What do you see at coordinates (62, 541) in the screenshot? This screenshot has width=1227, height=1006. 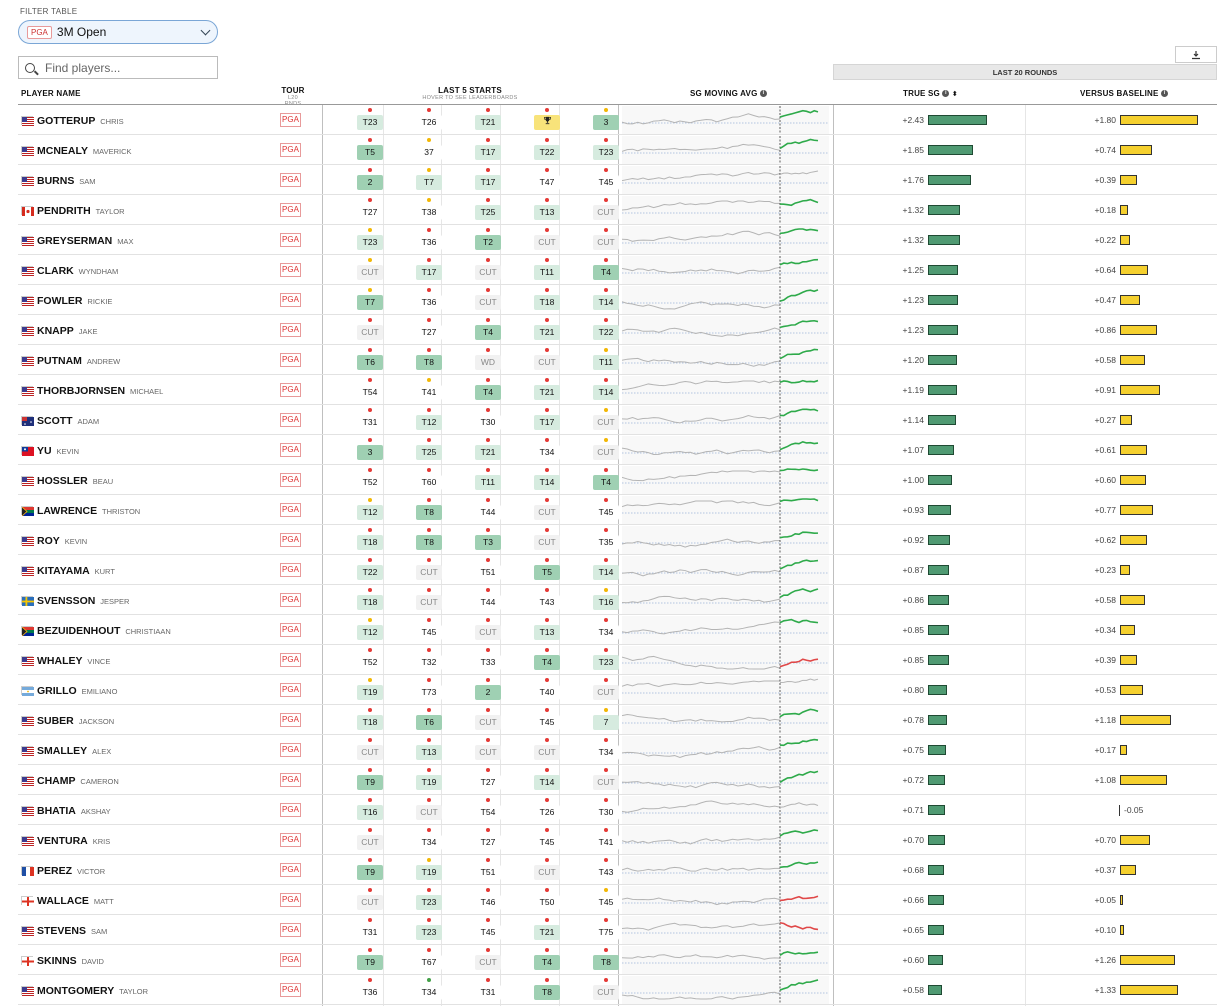 I see `player-name: ROY KEVIN` at bounding box center [62, 541].